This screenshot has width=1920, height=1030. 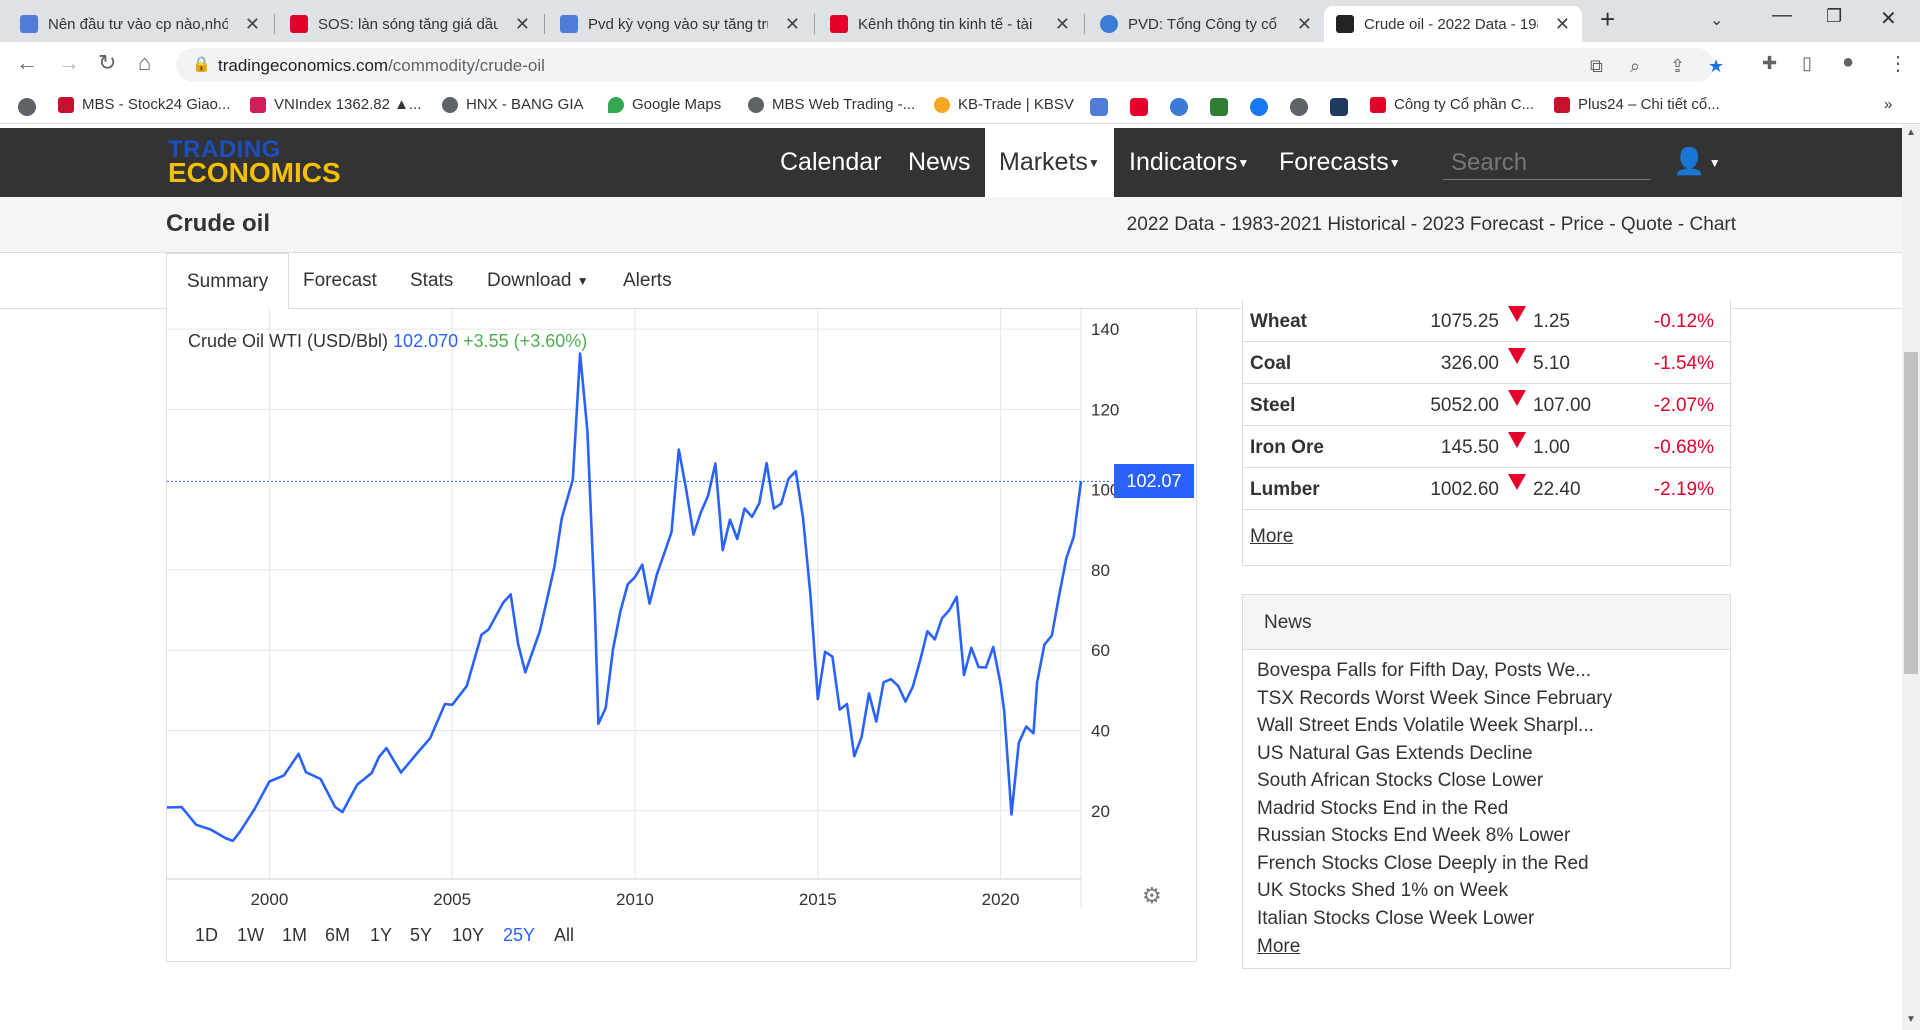 What do you see at coordinates (1487, 321) in the screenshot?
I see `table-row: Wheat 1075.25 1.25 -0.12%` at bounding box center [1487, 321].